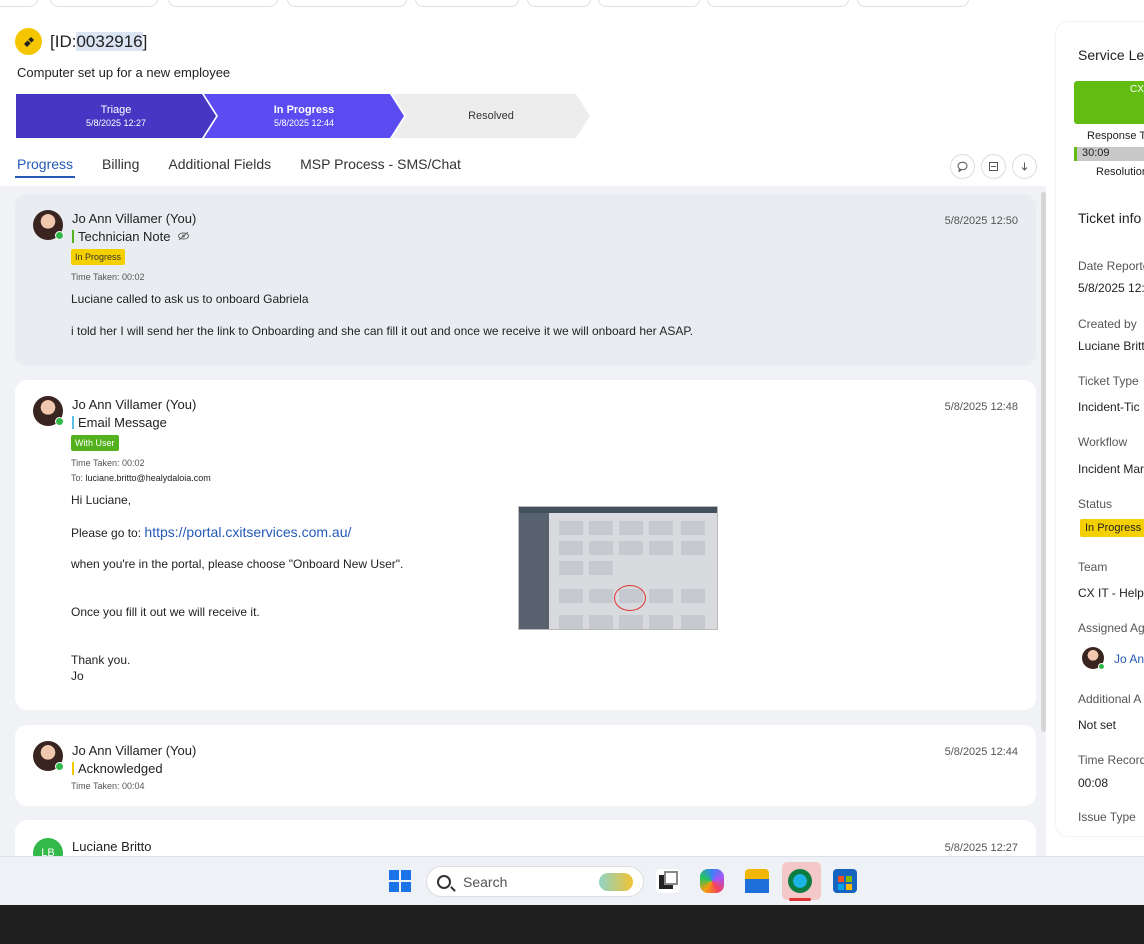 Image resolution: width=1144 pixels, height=944 pixels. I want to click on workflow-value: Incident Mar, so click(1111, 469).